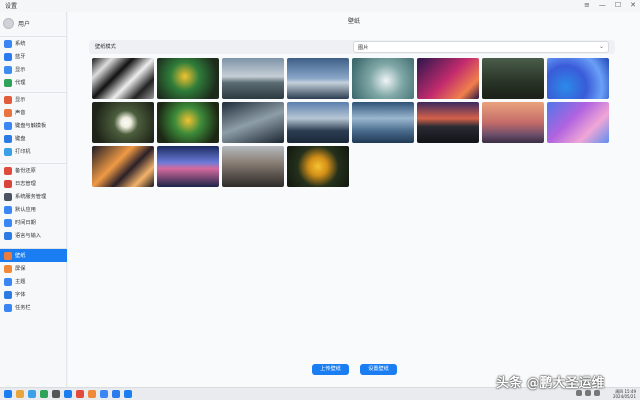 Image resolution: width=640 pixels, height=400 pixels. I want to click on wallpaper-thumbnail-sunflower, so click(318, 166).